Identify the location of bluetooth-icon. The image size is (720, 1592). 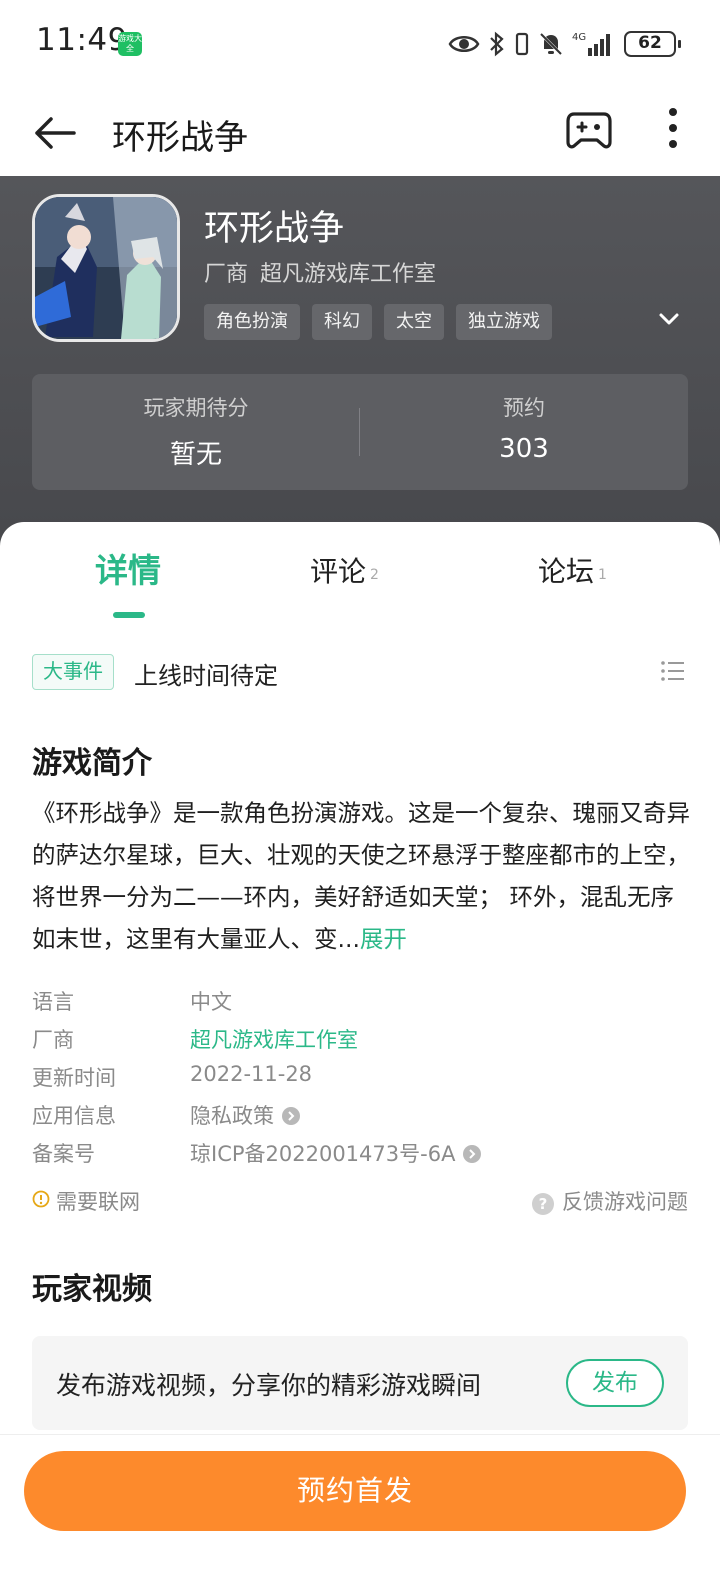
(497, 44).